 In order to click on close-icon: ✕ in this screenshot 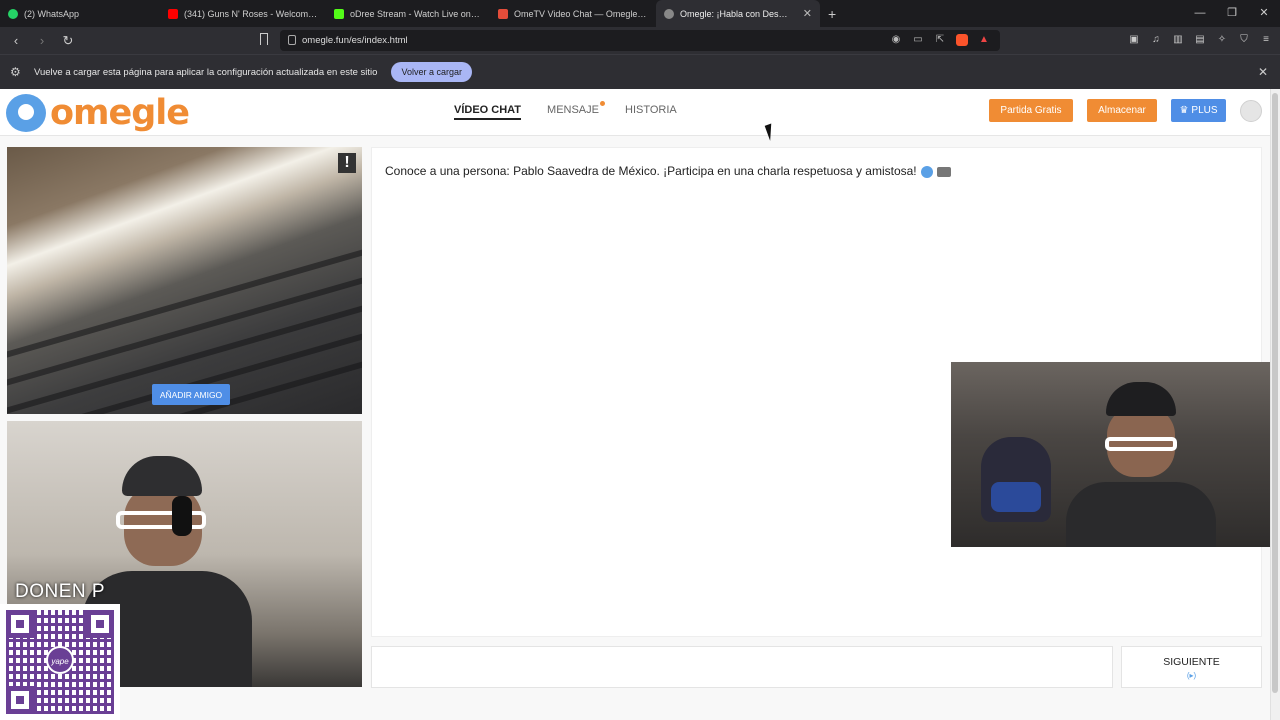, I will do `click(1263, 72)`.